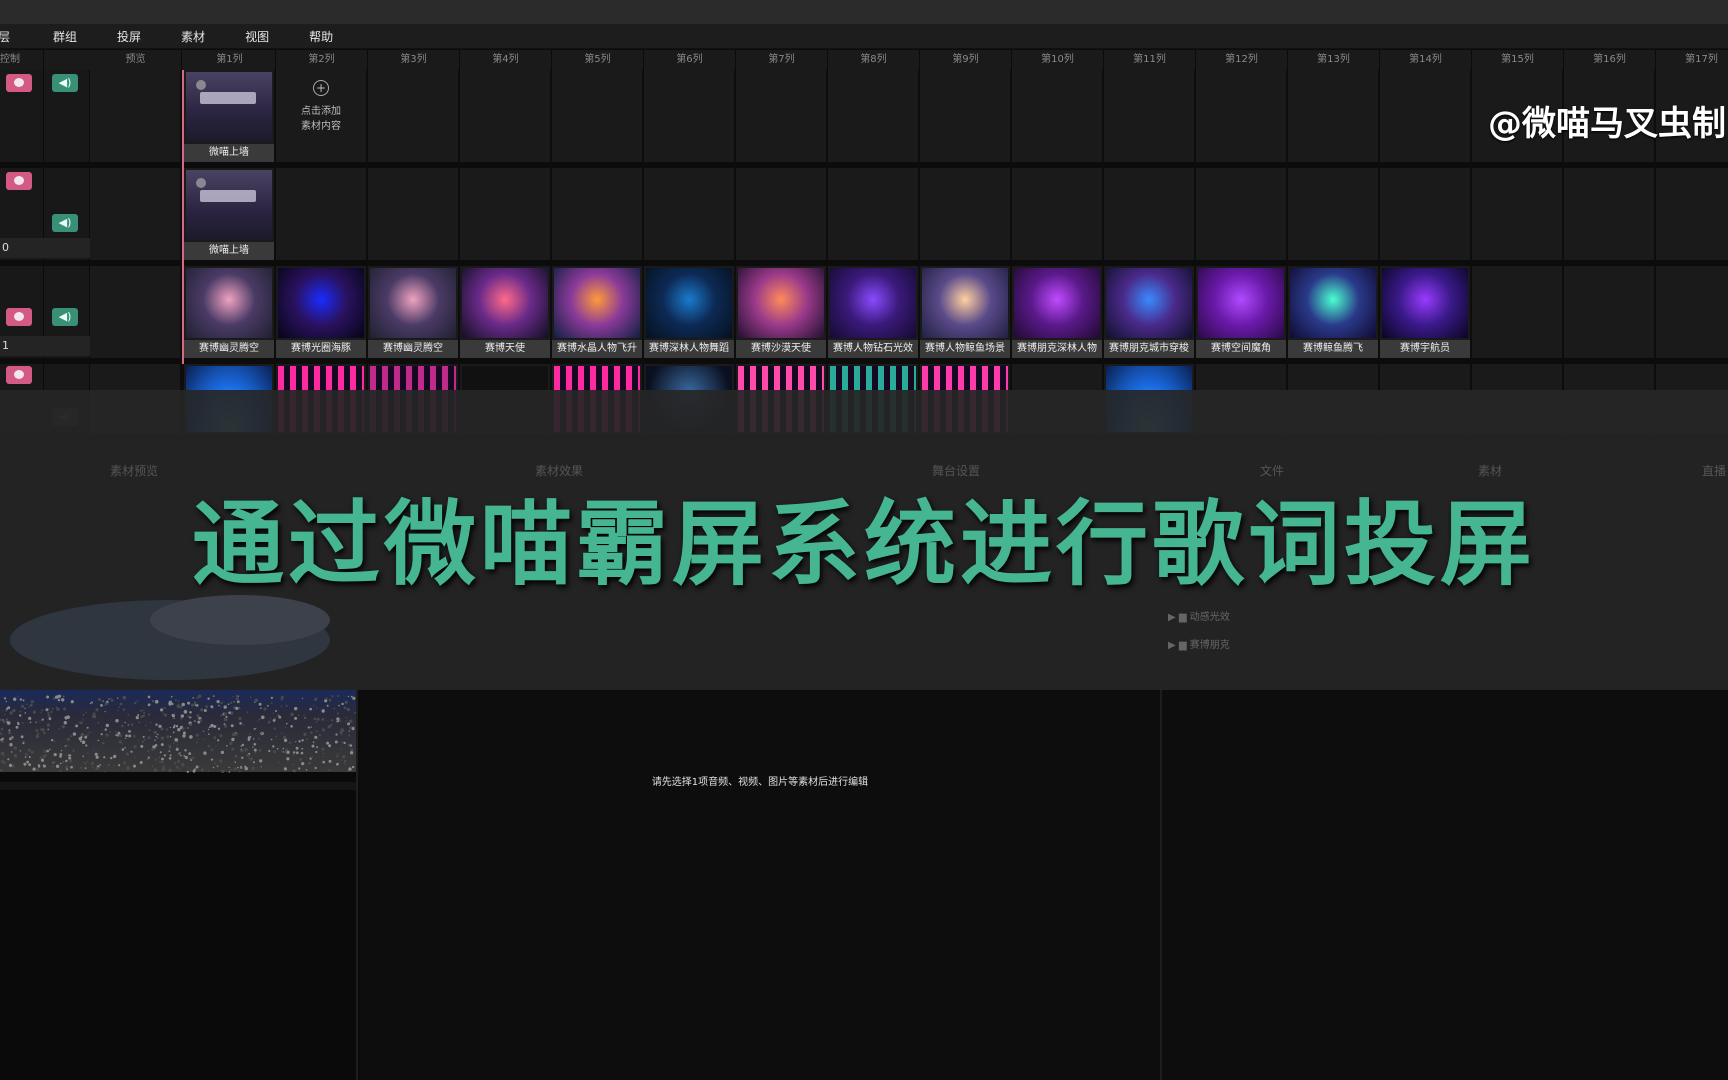 Image resolution: width=1728 pixels, height=1080 pixels. What do you see at coordinates (1425, 312) in the screenshot?
I see `clip-slot: 赛博宇航员` at bounding box center [1425, 312].